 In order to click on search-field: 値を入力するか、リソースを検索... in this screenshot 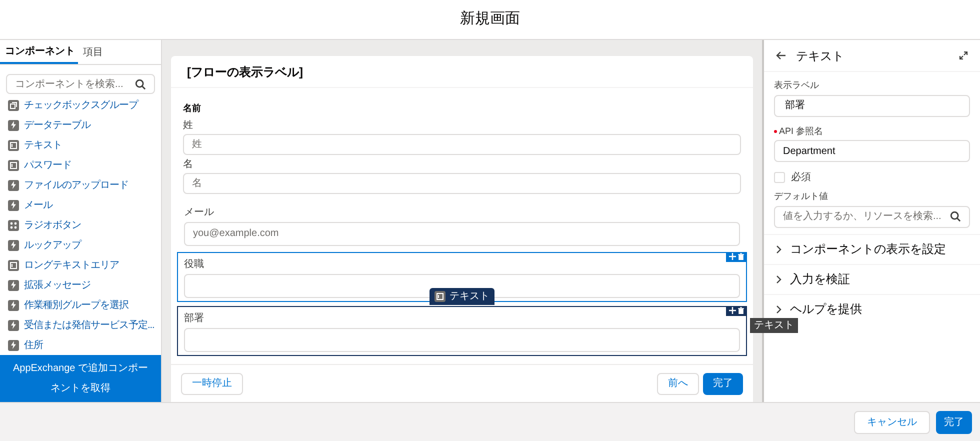, I will do `click(872, 217)`.